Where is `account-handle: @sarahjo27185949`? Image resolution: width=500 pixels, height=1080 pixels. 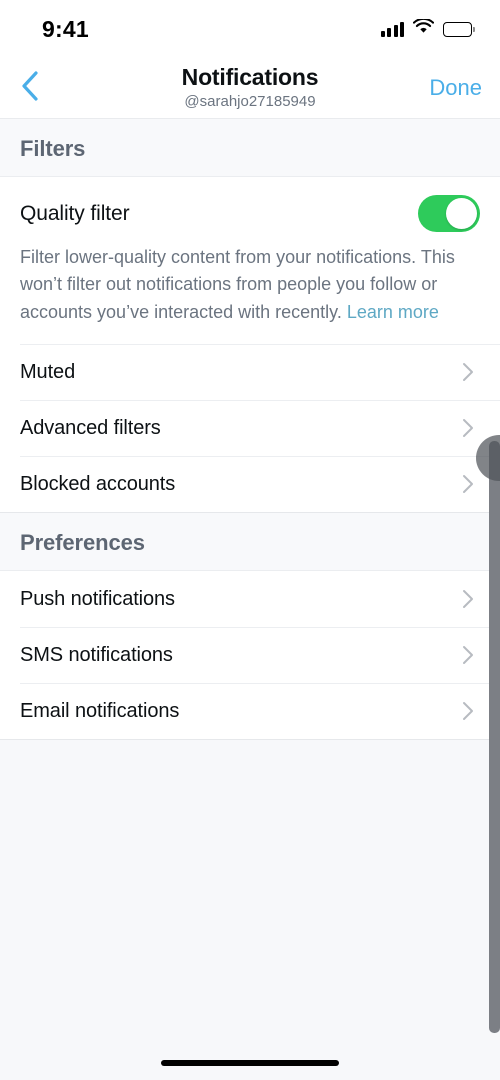
account-handle: @sarahjo27185949 is located at coordinates (250, 101).